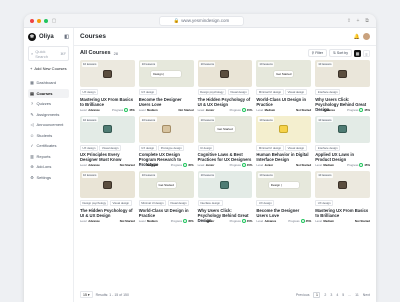 This screenshot has width=400, height=302. Describe the element at coordinates (340, 53) in the screenshot. I see `sort-button: ⇅ Sort by` at that location.